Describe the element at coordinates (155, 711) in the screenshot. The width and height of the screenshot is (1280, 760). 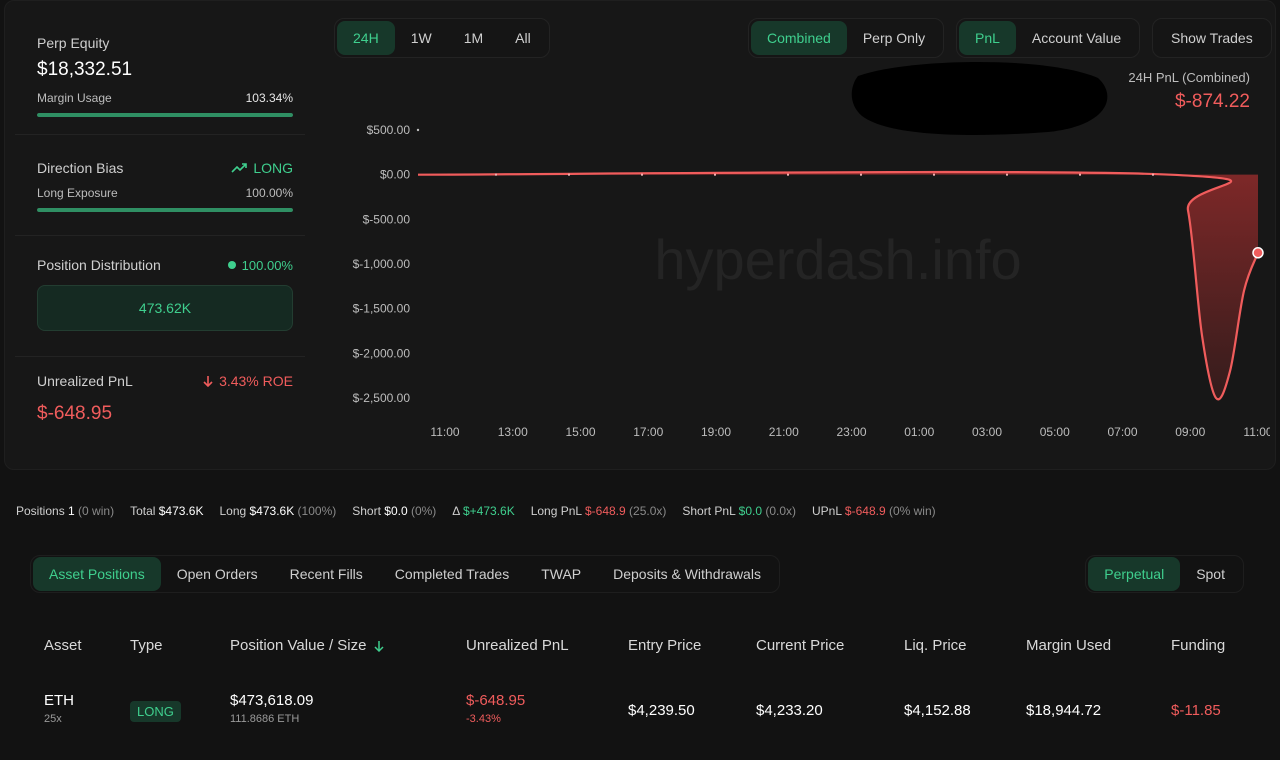
I see `type-badge: LONG` at that location.